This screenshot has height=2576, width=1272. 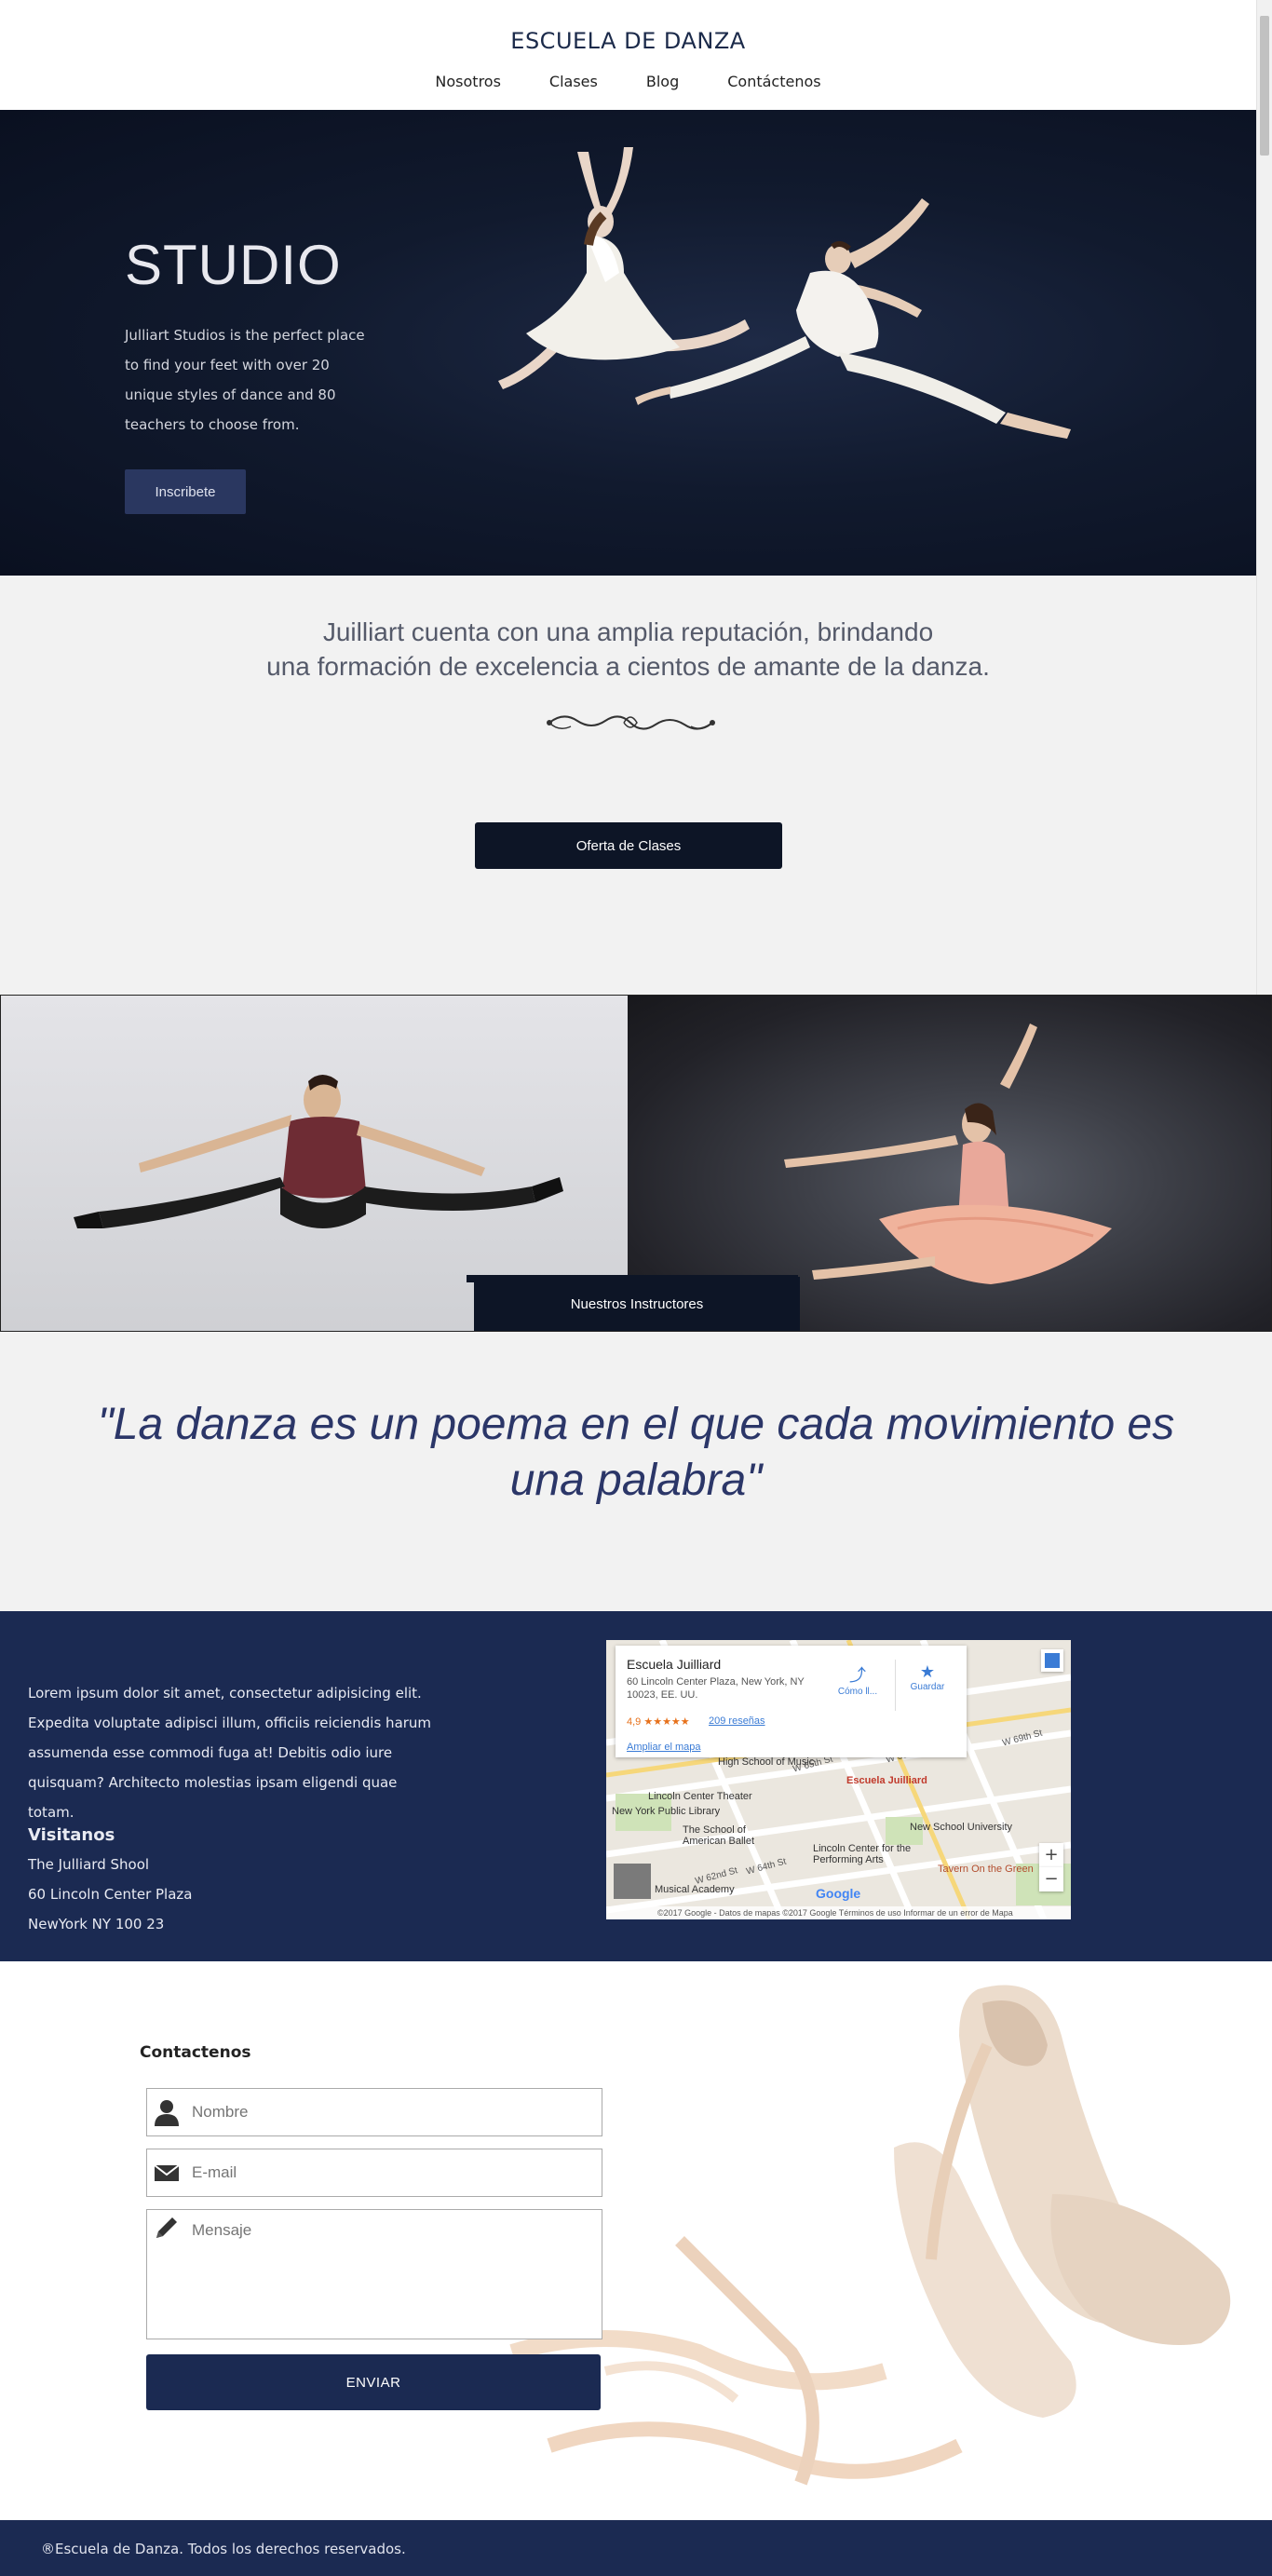 What do you see at coordinates (628, 41) in the screenshot?
I see `site-brand: ESCUELA DE DANZA` at bounding box center [628, 41].